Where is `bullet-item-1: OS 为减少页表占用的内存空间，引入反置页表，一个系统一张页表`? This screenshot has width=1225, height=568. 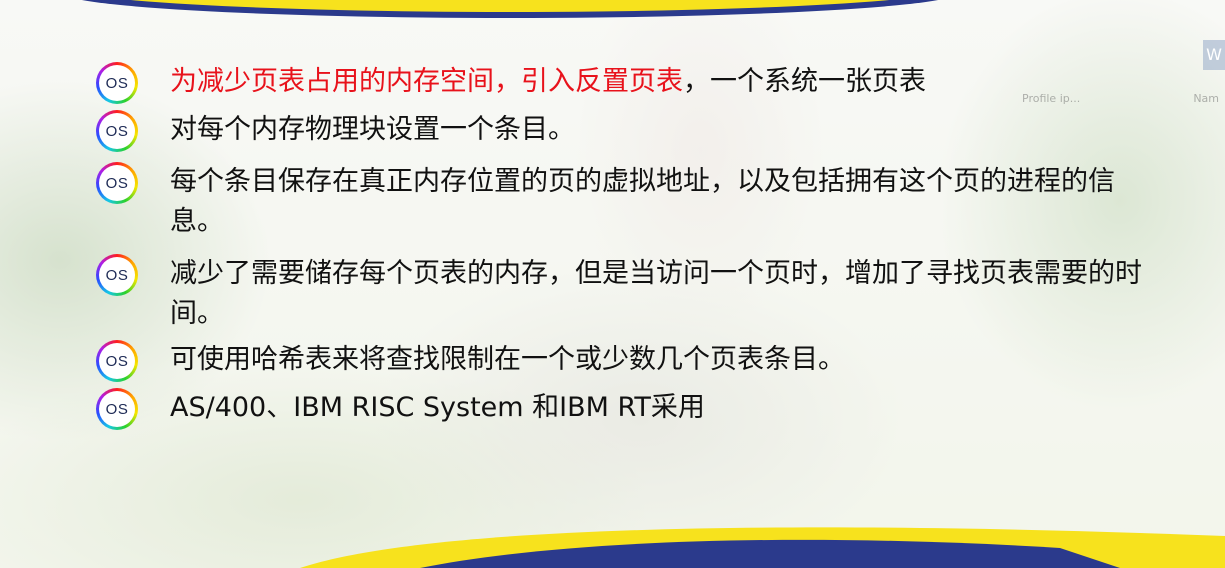 bullet-item-1: OS 为减少页表占用的内存空间，引入反置页表，一个系统一张页表 is located at coordinates (626, 83).